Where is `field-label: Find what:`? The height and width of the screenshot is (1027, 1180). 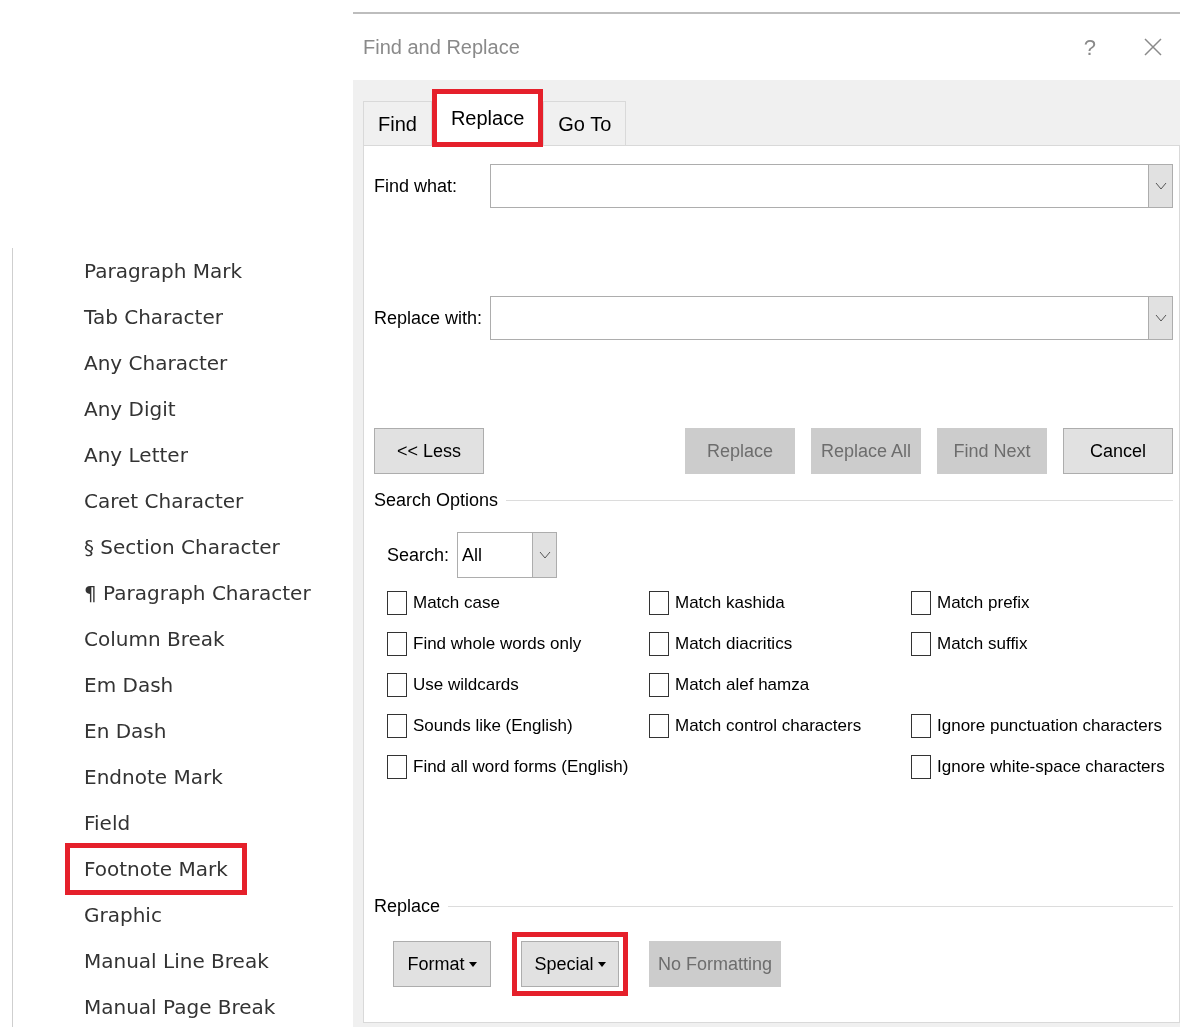
field-label: Find what: is located at coordinates (416, 186).